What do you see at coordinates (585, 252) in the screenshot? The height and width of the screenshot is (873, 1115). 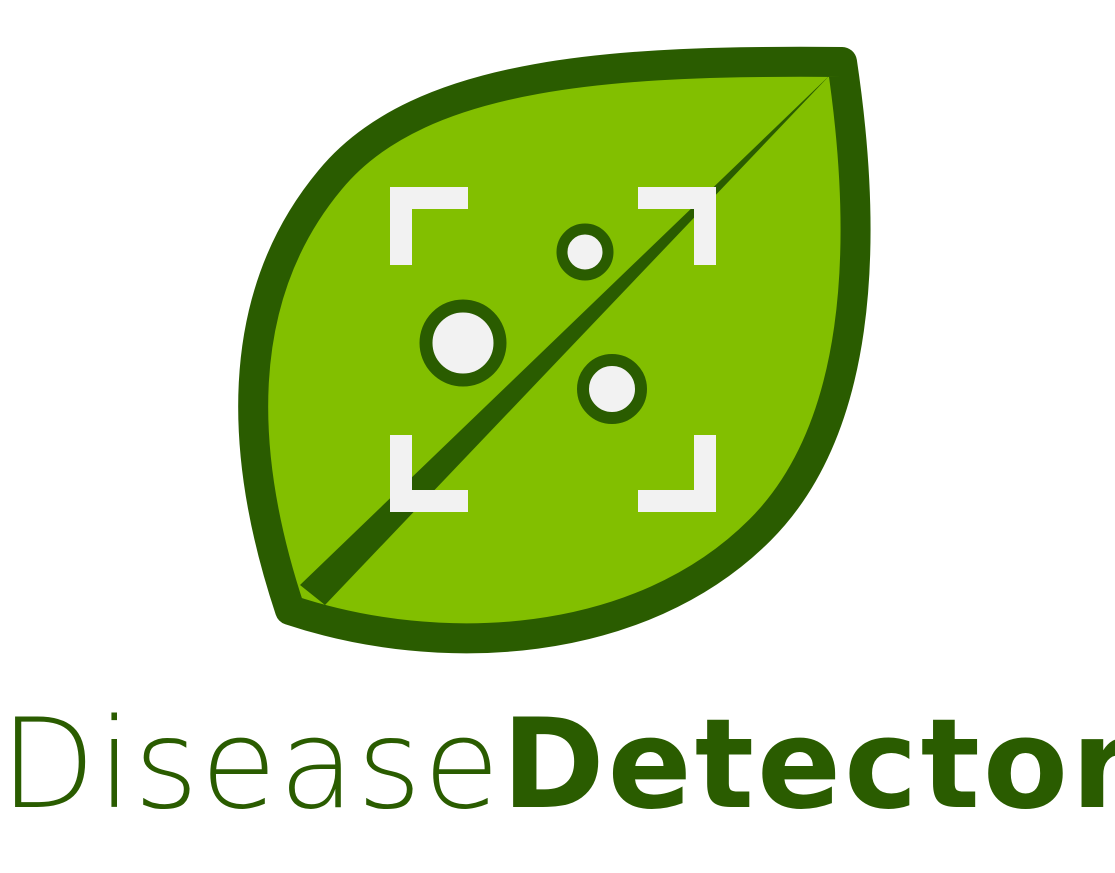 I see `disease-spot-small` at bounding box center [585, 252].